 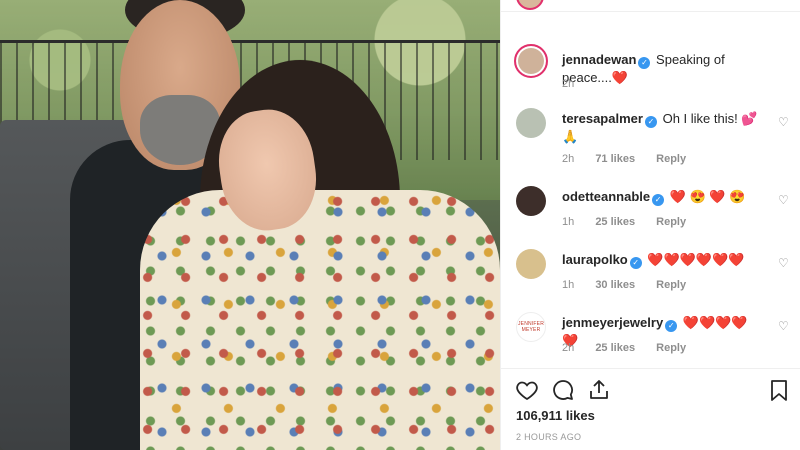 What do you see at coordinates (250, 41) in the screenshot?
I see `photo-railing` at bounding box center [250, 41].